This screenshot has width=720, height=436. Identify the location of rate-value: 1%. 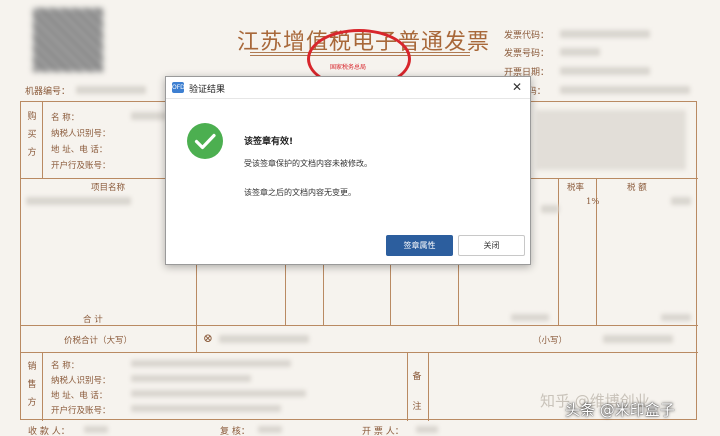
(593, 202).